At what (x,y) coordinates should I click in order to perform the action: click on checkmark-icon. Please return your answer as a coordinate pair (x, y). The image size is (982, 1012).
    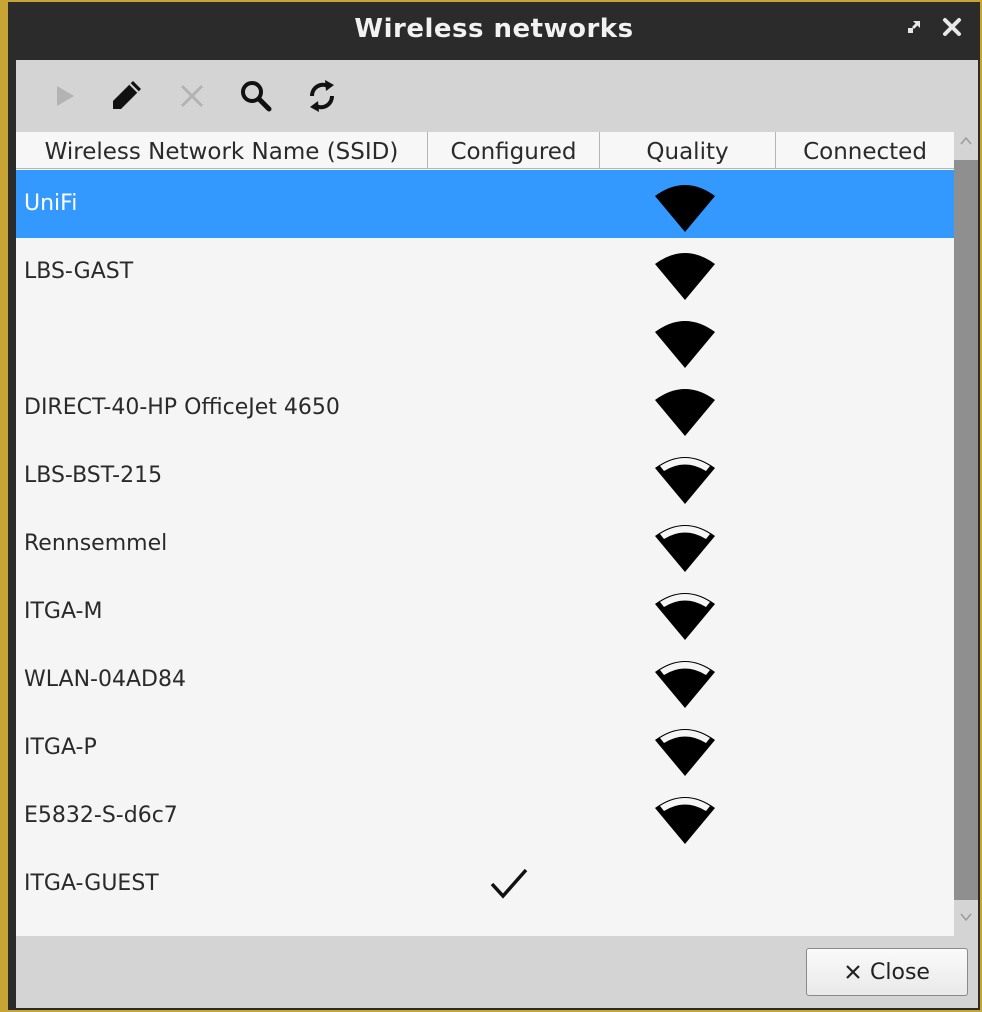
    Looking at the image, I should click on (509, 883).